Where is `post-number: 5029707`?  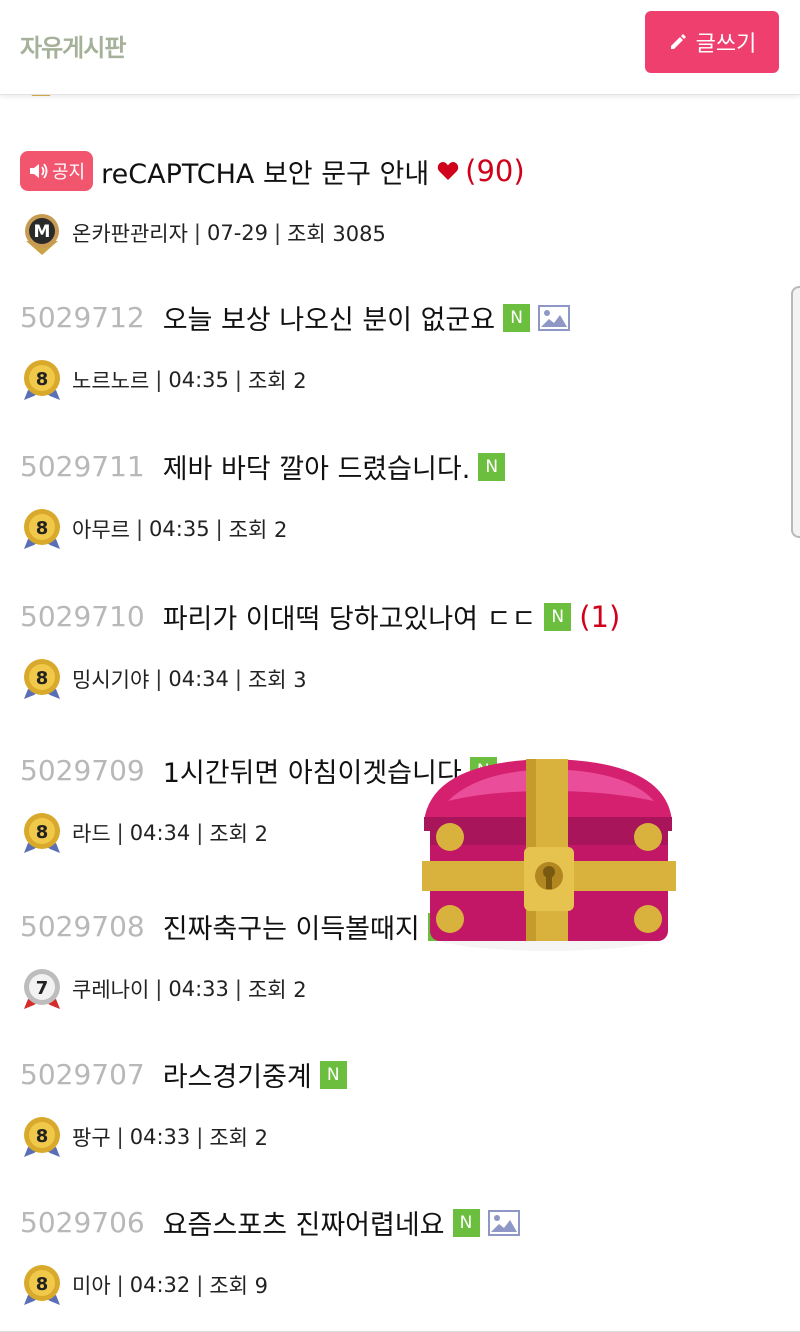 post-number: 5029707 is located at coordinates (82, 1074).